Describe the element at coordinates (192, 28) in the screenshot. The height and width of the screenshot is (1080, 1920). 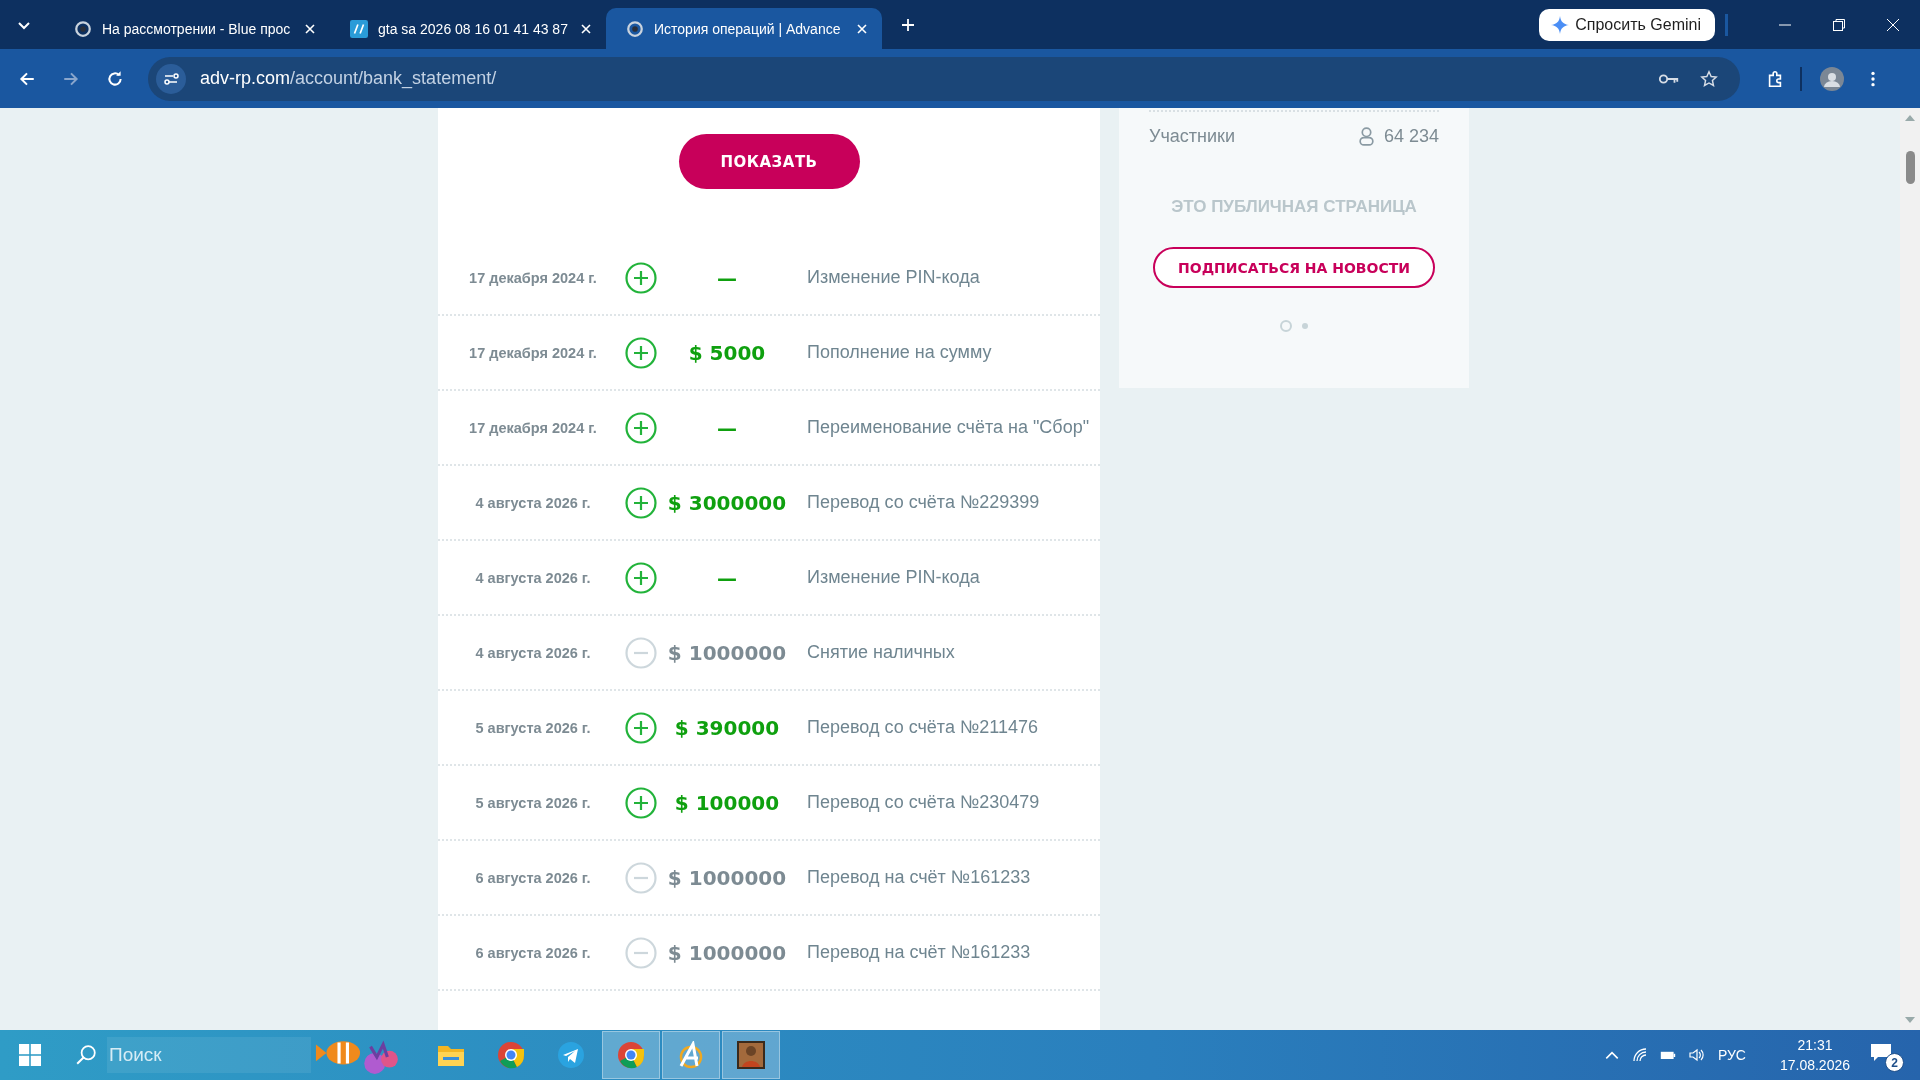
I see `browser-tab: На рассмотрении - Blue прос` at that location.